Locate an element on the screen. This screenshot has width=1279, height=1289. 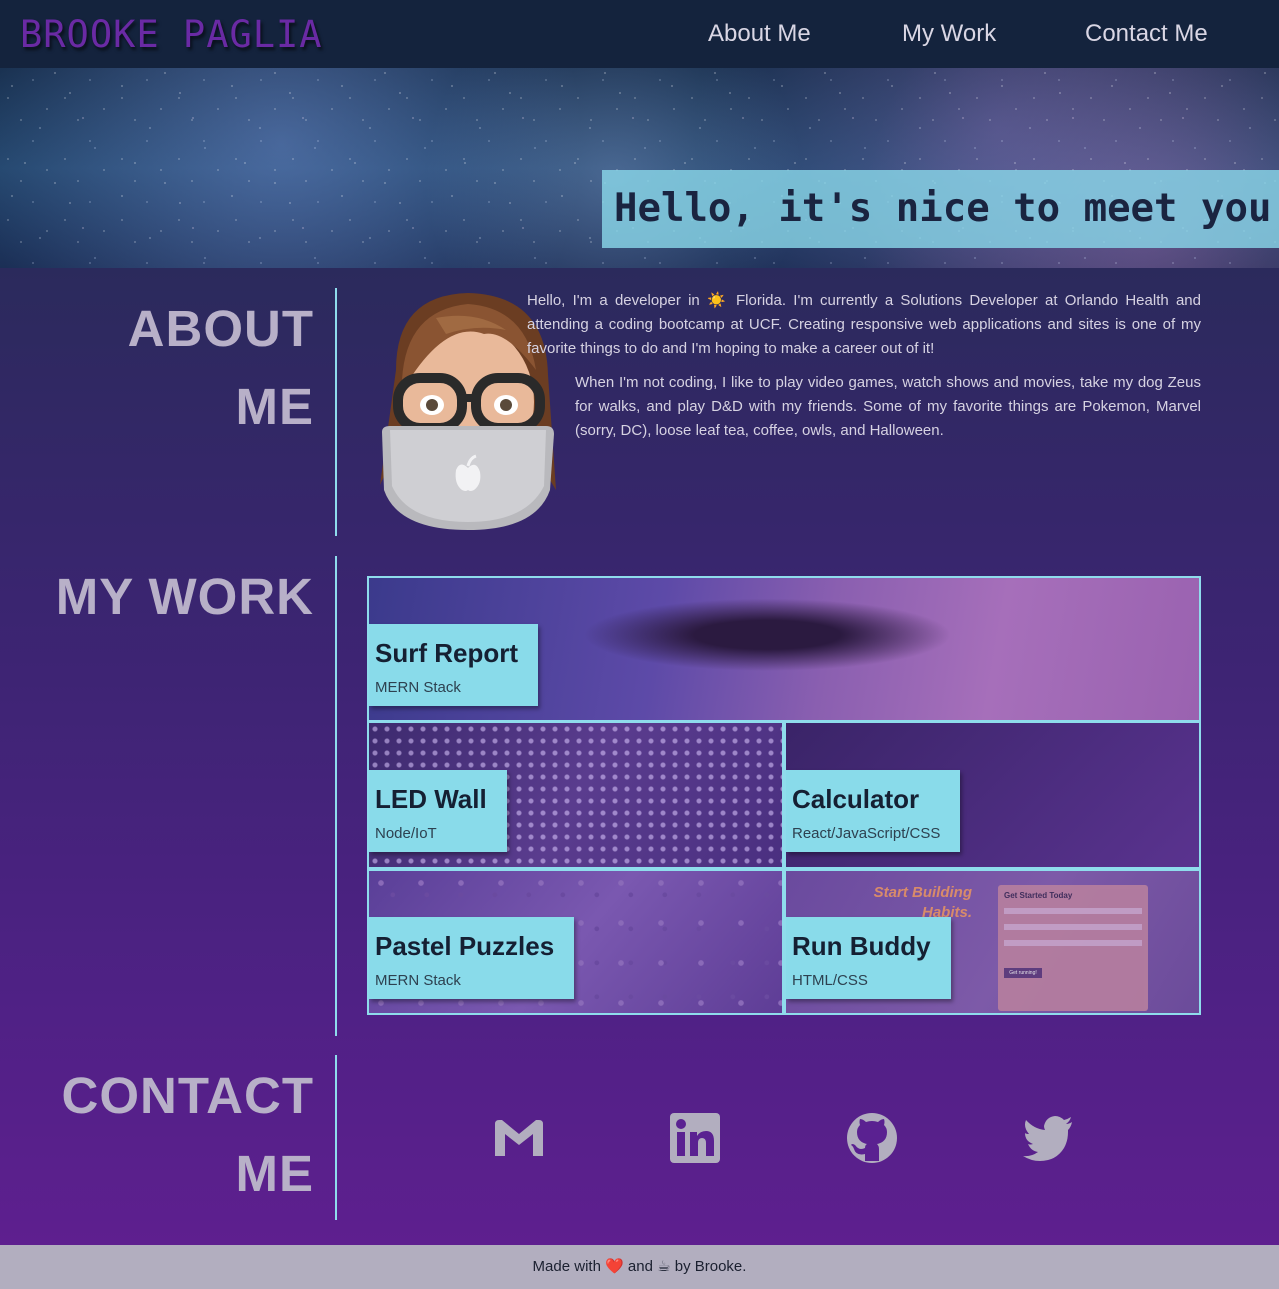
project-name: LED Wall is located at coordinates (431, 799).